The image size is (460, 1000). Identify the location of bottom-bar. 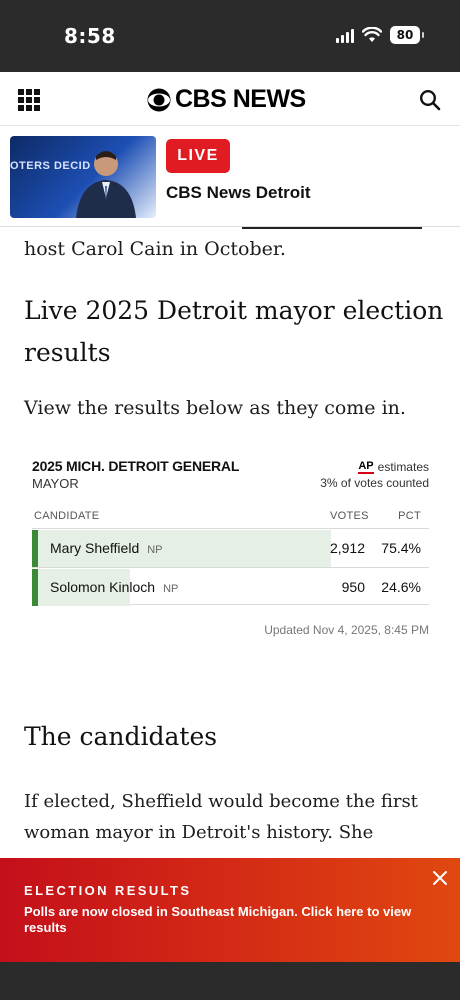
(230, 981).